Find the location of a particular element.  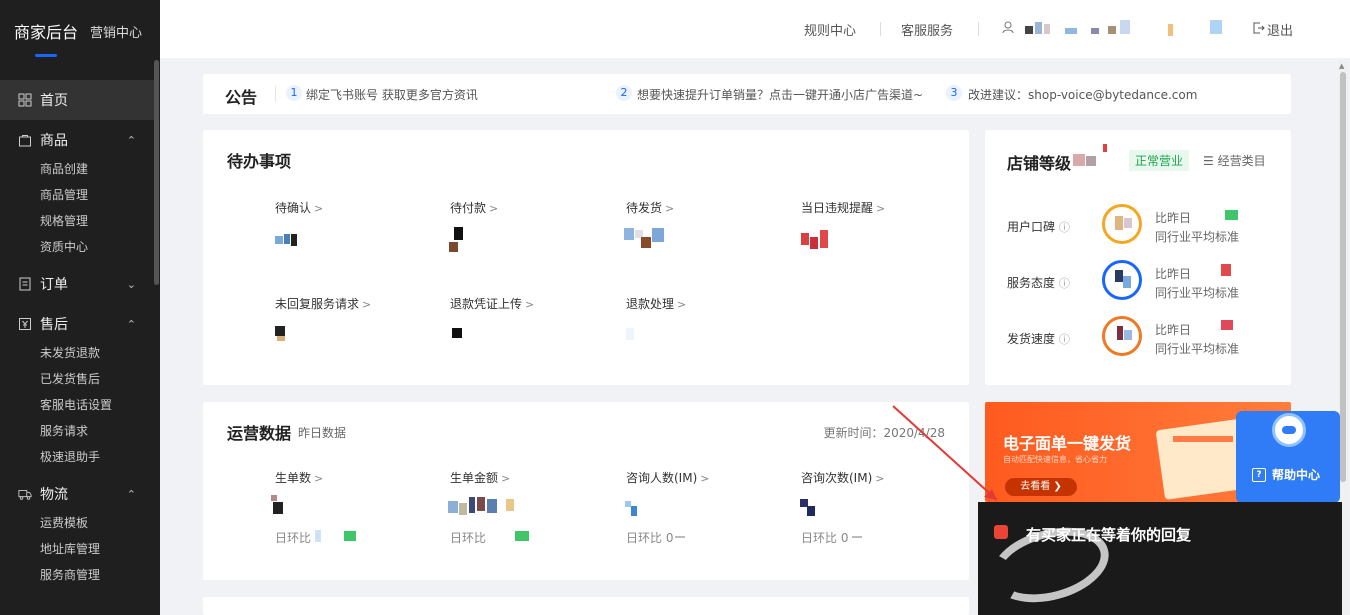

brand-active-indicator is located at coordinates (46, 55).